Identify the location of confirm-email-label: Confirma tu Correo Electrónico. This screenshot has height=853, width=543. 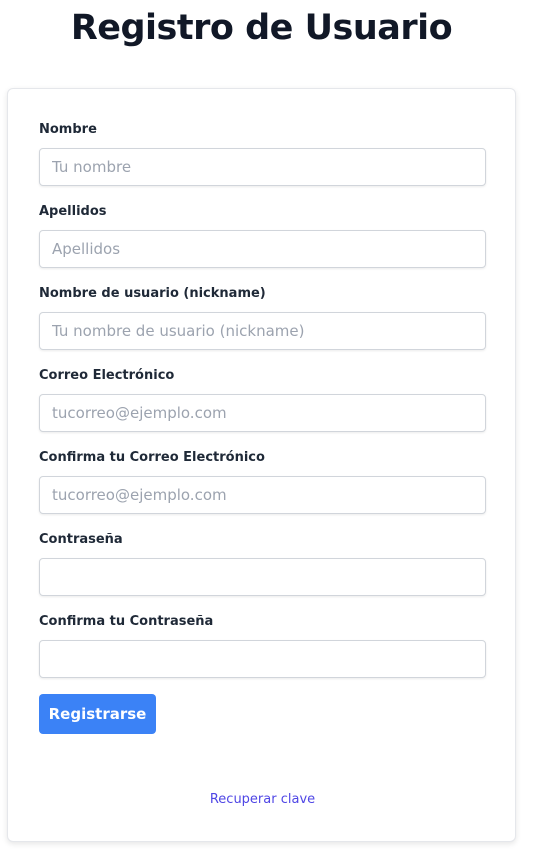
(152, 457).